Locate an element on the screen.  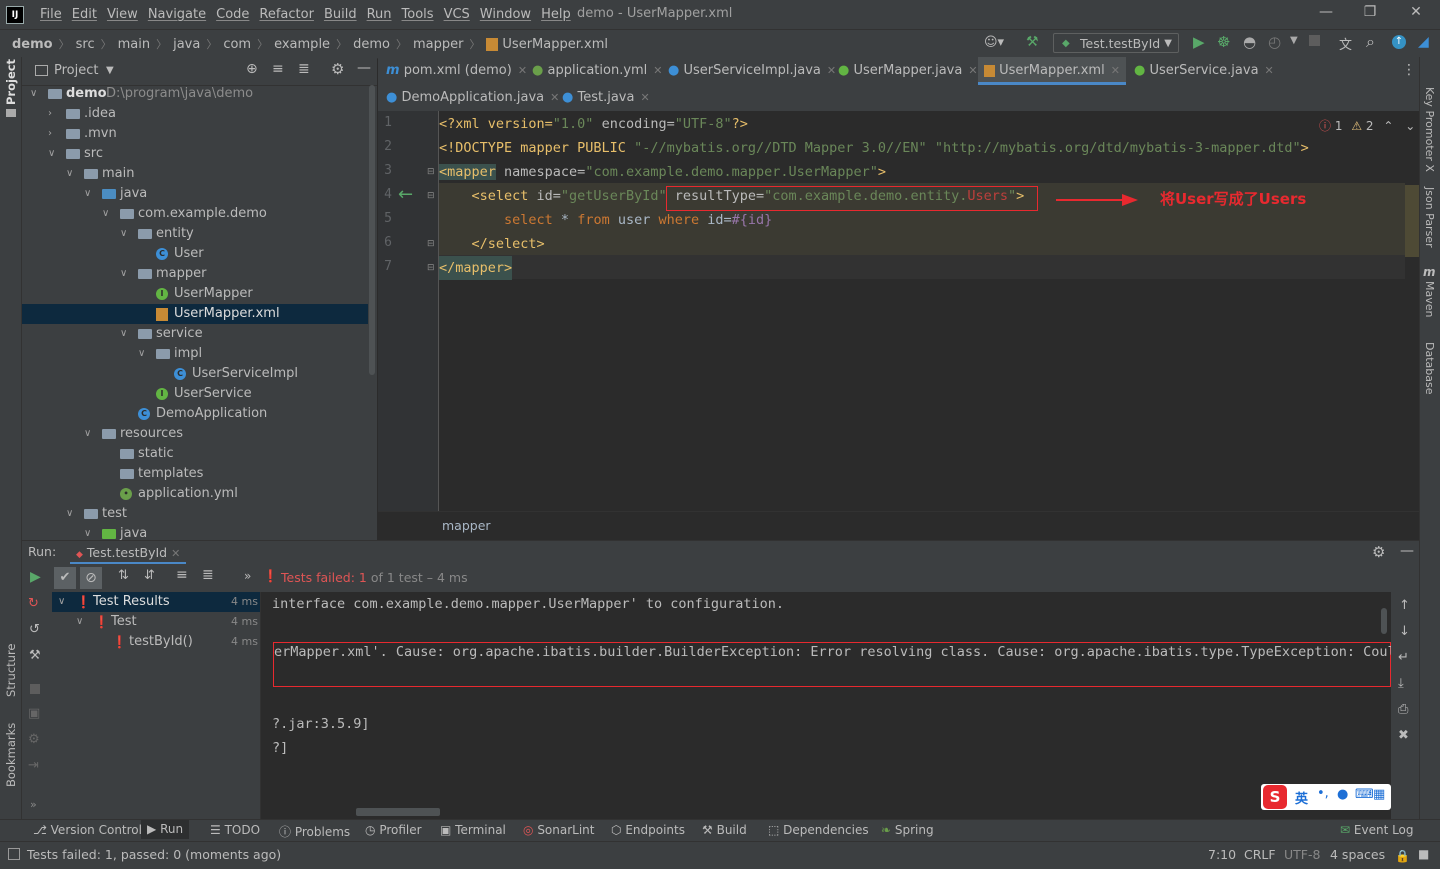
rerun-icon: ▶ is located at coordinates (35, 577).